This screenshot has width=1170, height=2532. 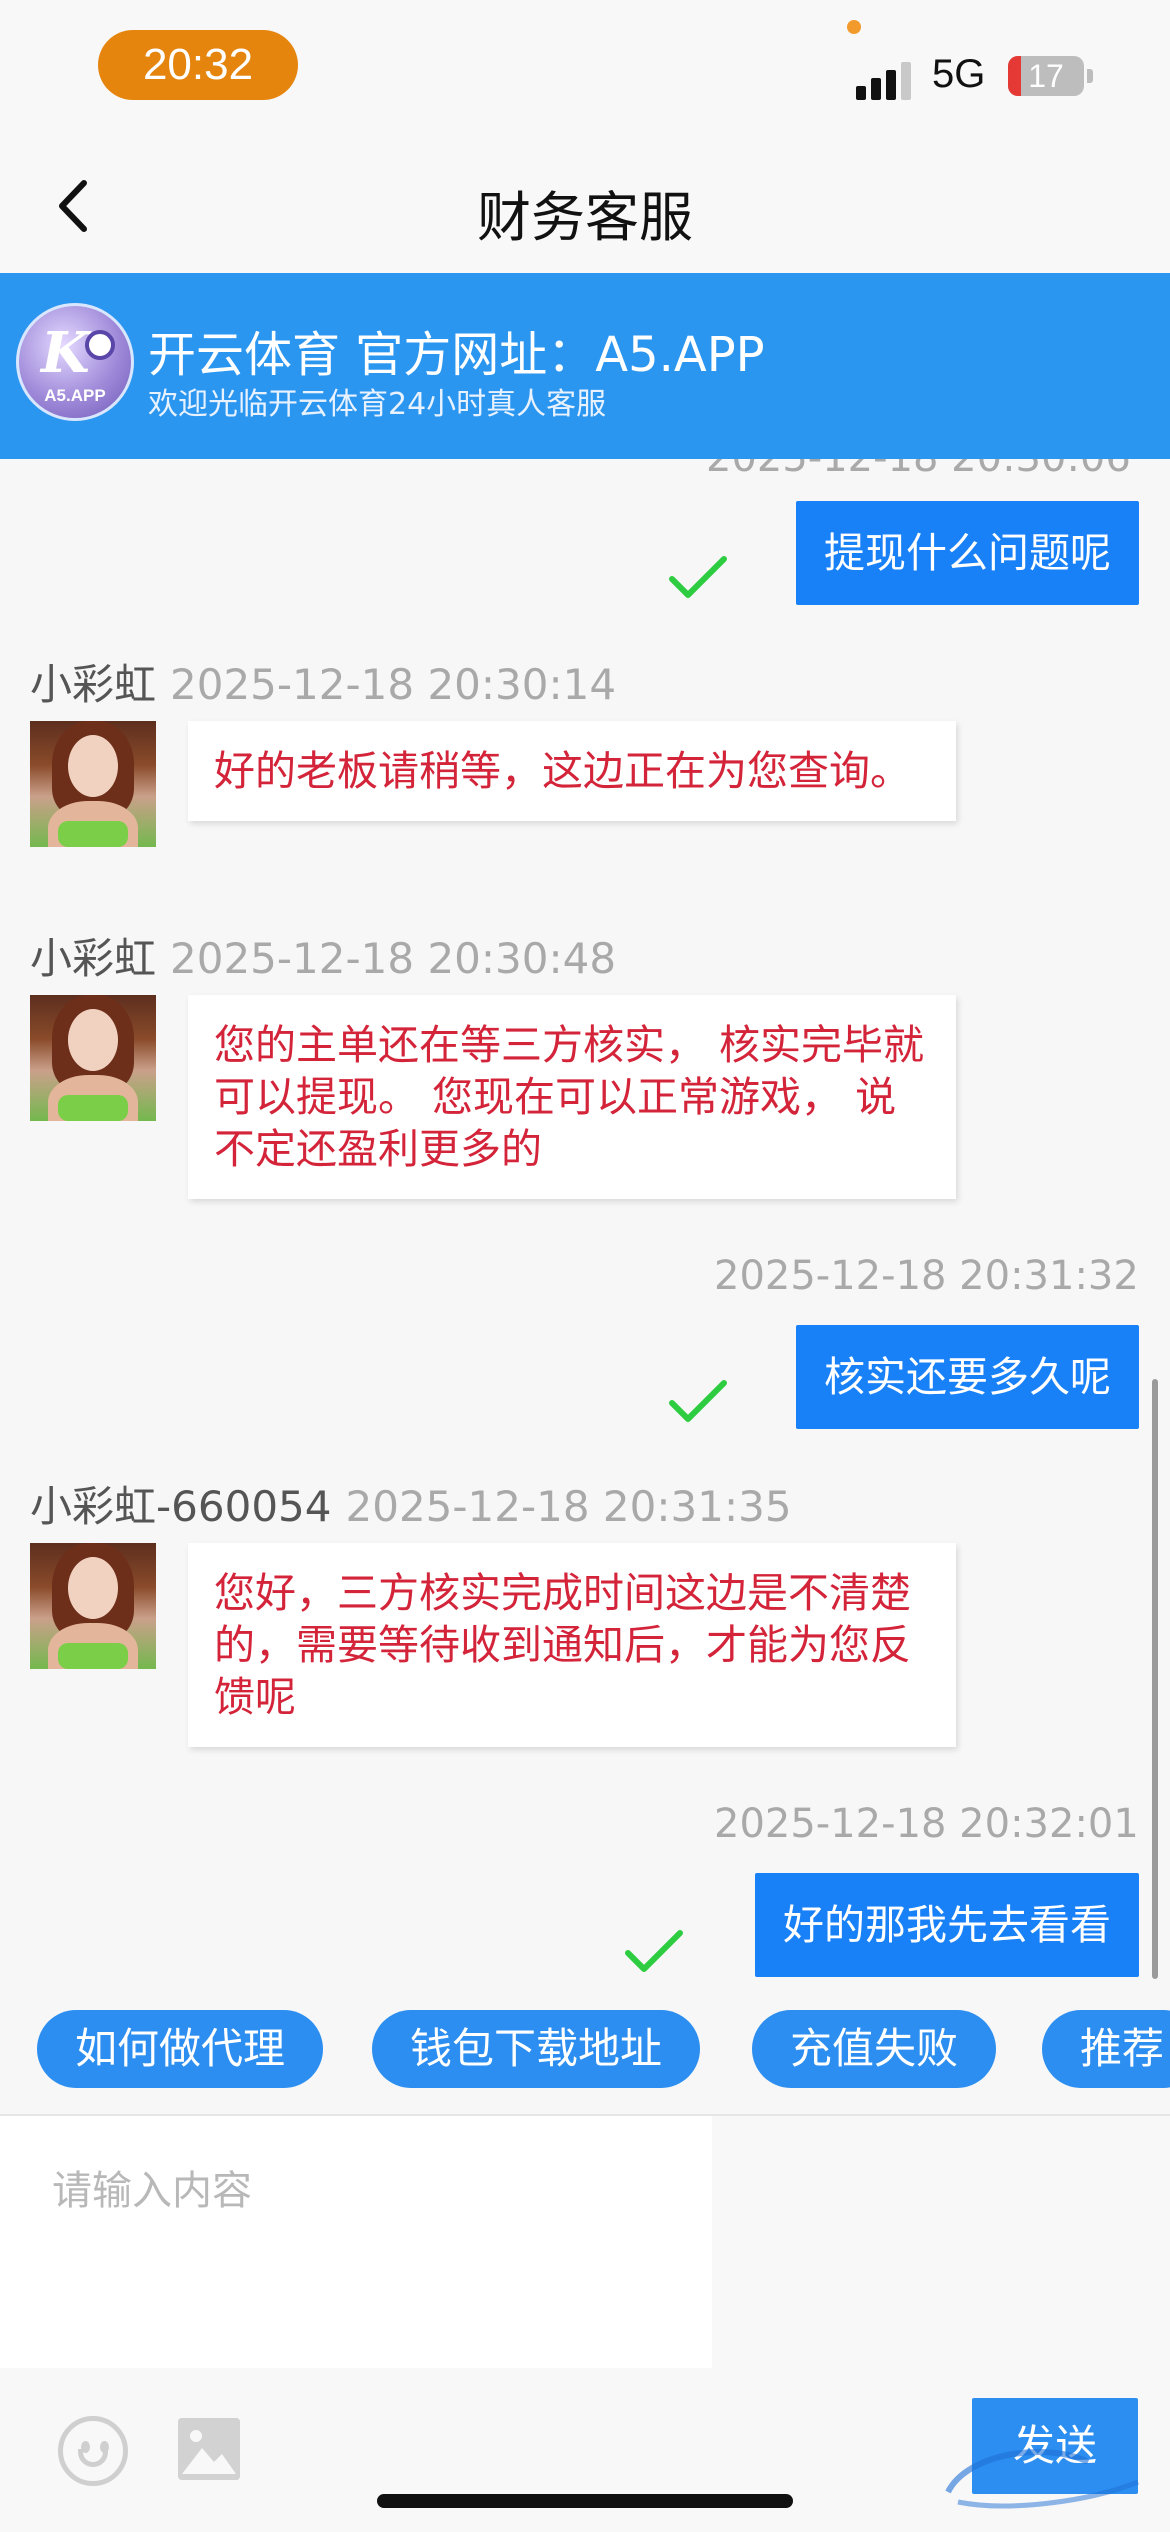 What do you see at coordinates (75, 362) in the screenshot?
I see `brand-logo: K A5.APP` at bounding box center [75, 362].